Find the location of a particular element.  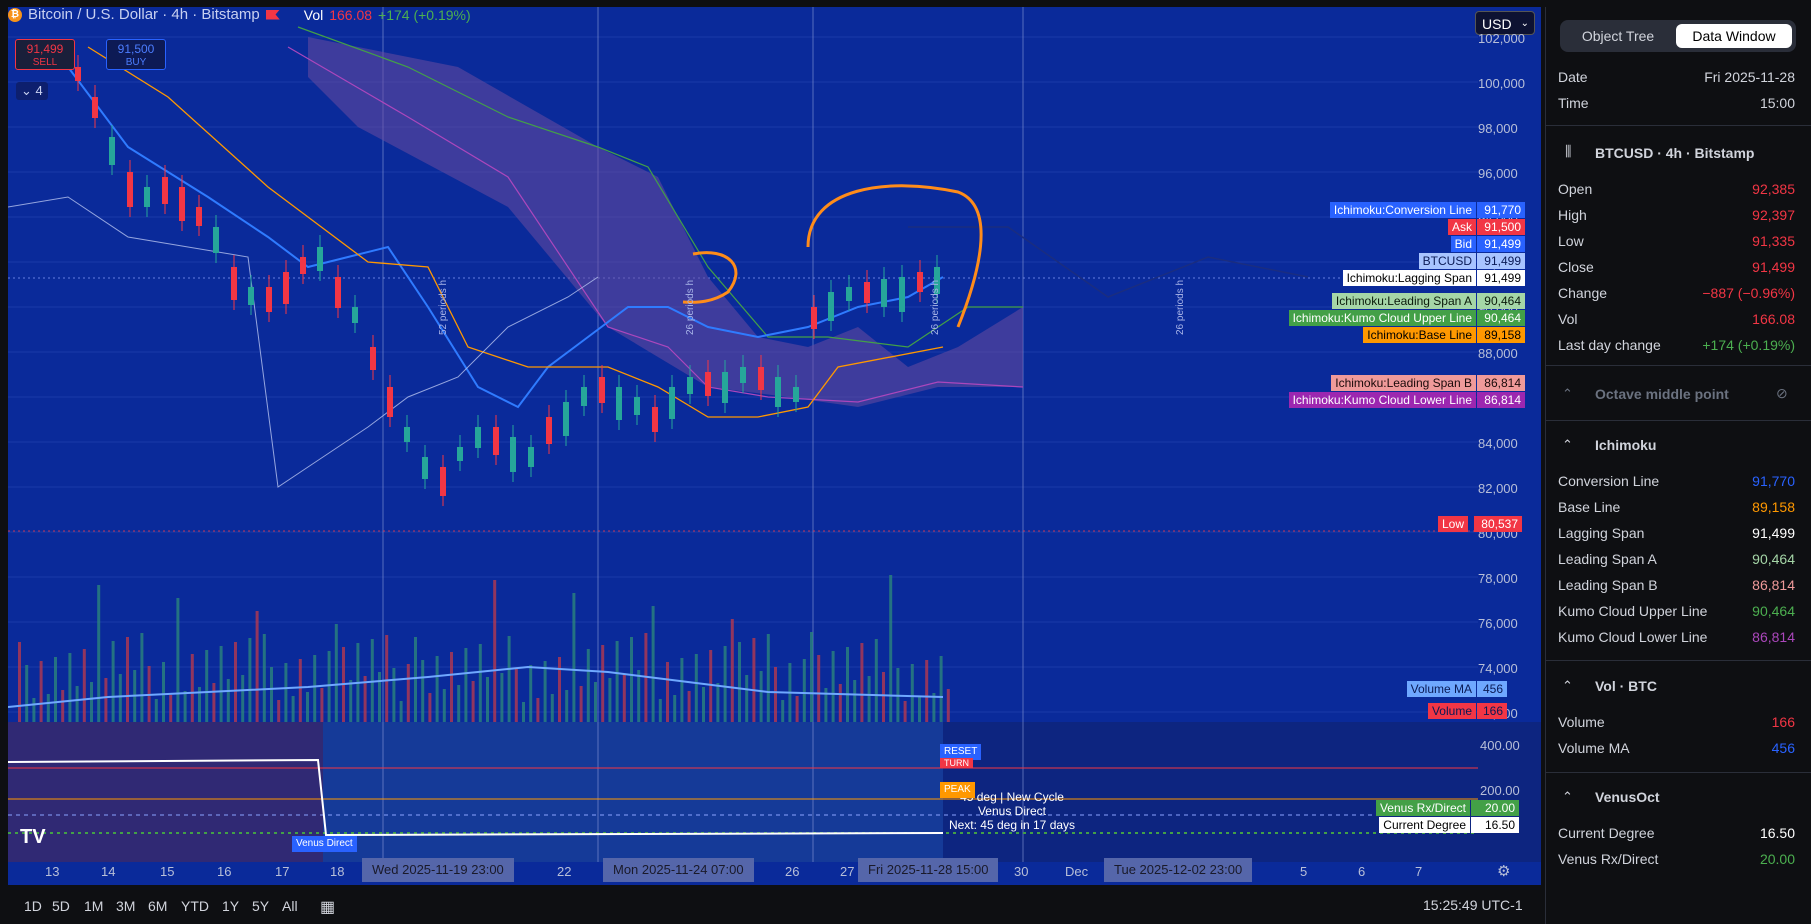

timeframe-ytd-button: YTD is located at coordinates (195, 906).